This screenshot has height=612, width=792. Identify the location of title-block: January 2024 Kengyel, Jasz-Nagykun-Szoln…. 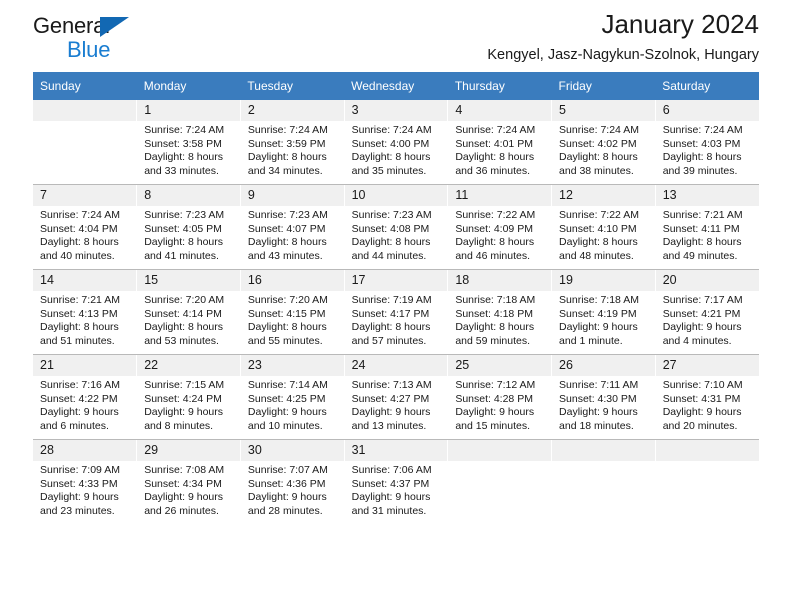
(623, 37).